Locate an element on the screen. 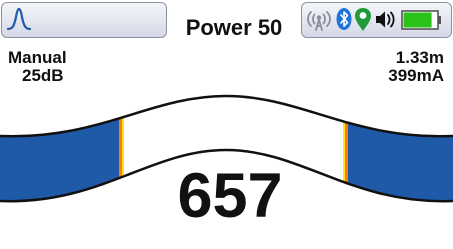 The image size is (453, 249). pipe-left-segment is located at coordinates (60, 149).